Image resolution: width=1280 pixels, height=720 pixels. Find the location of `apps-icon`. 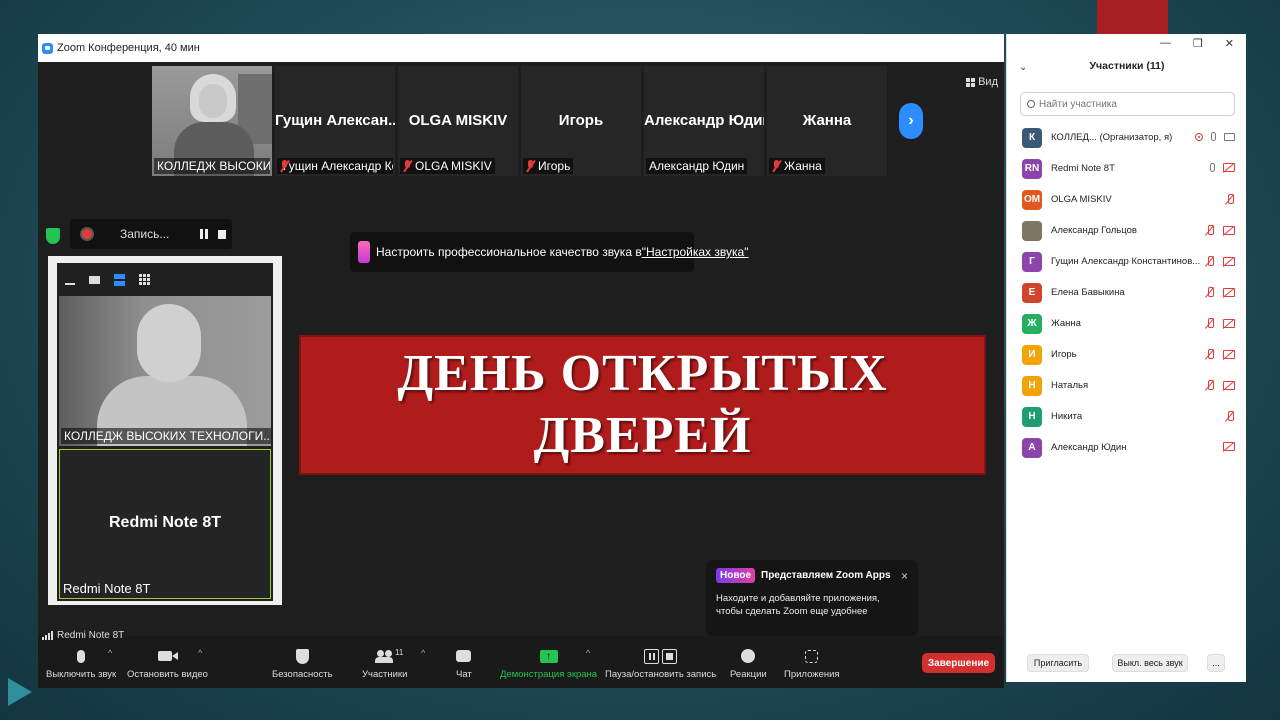

apps-icon is located at coordinates (812, 656).